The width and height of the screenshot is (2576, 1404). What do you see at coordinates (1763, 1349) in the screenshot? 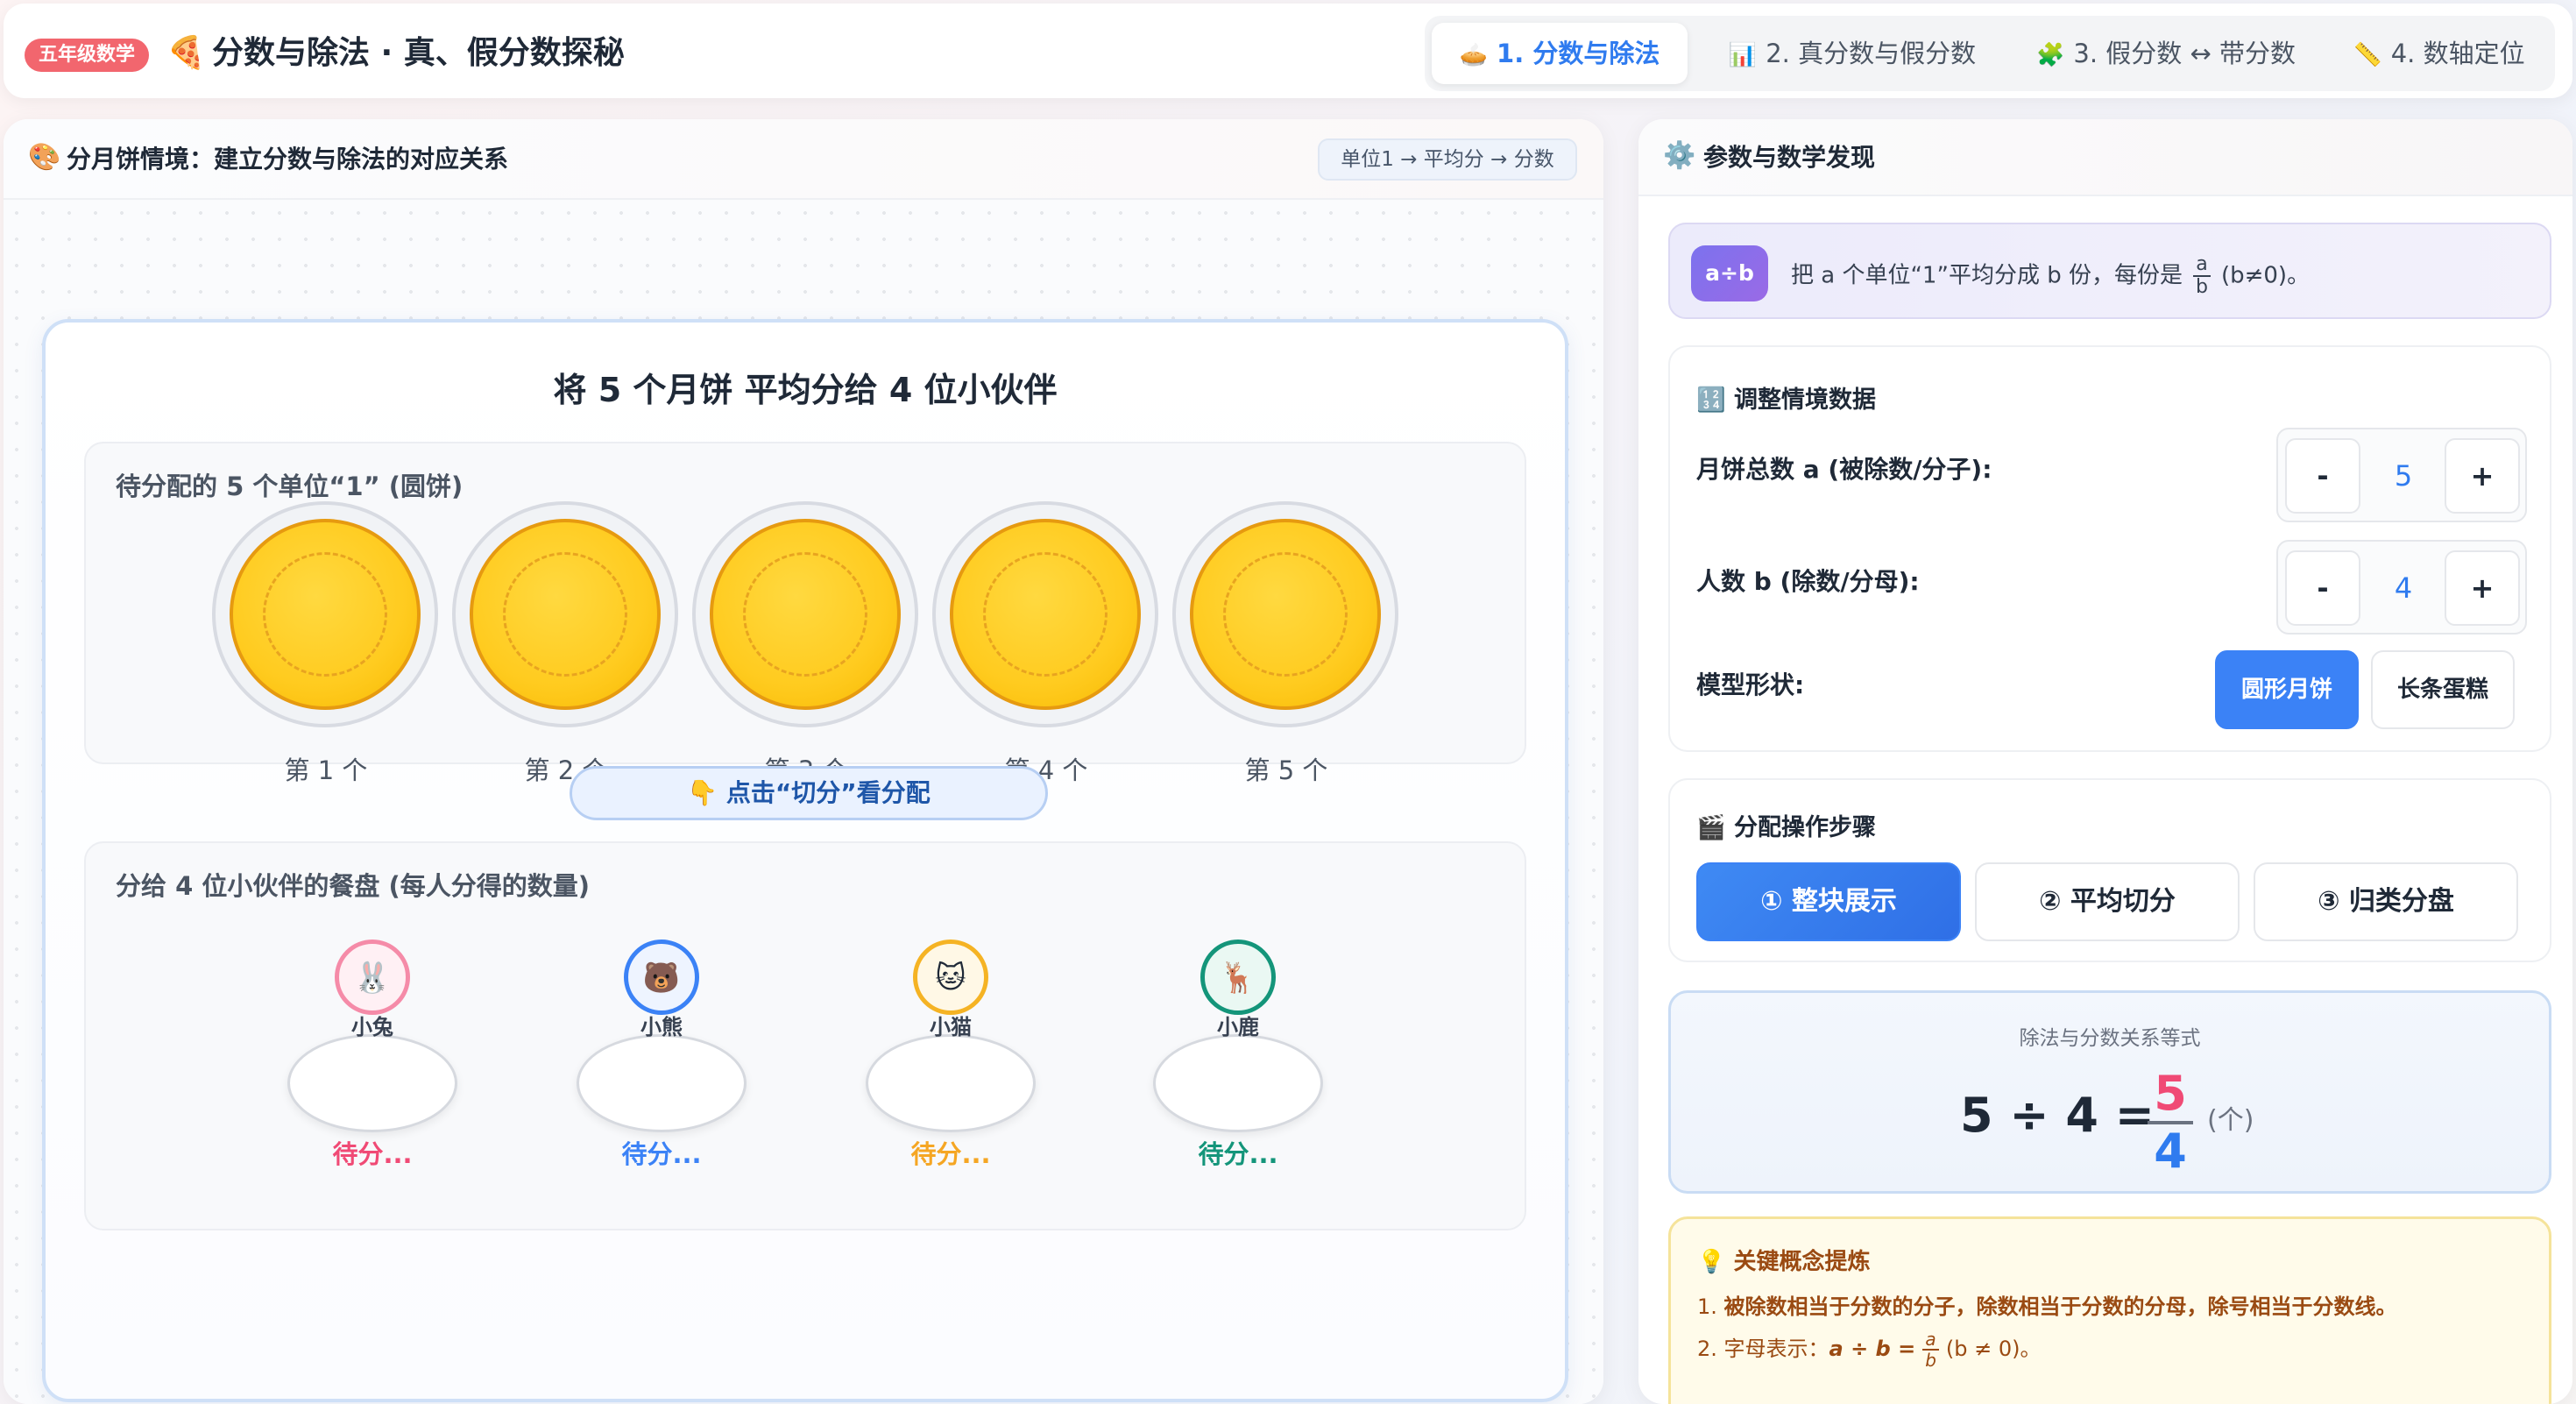
I see `concept-line-2-prefix: 2. 字母表示：` at bounding box center [1763, 1349].